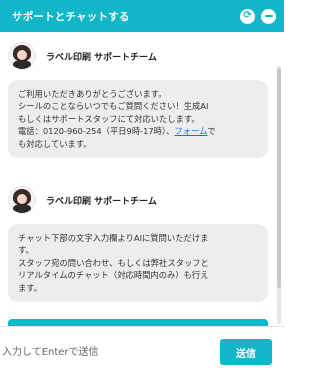  Describe the element at coordinates (113, 106) in the screenshot. I see `message-line: シールのことならいつでもご質問ください！生成AI` at that location.